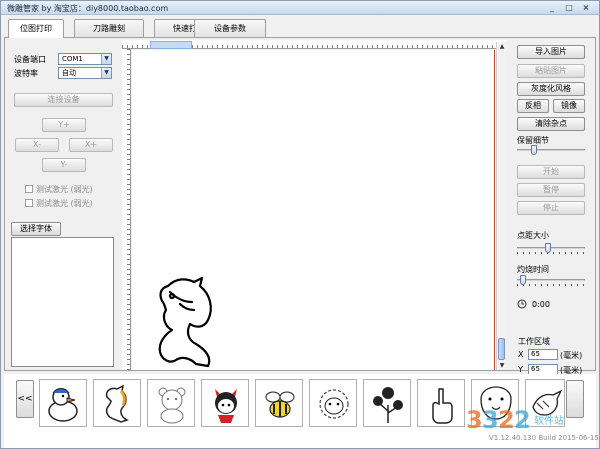  I want to click on jog-y-minus-button: Y-, so click(64, 165).